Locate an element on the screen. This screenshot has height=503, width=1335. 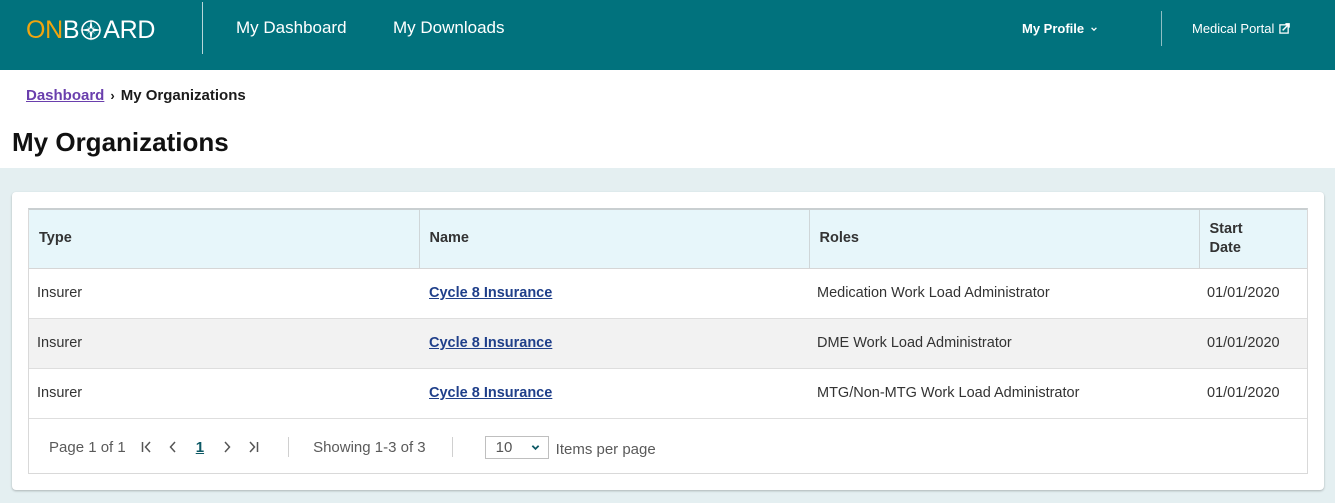
page-number-1: 1 is located at coordinates (200, 447).